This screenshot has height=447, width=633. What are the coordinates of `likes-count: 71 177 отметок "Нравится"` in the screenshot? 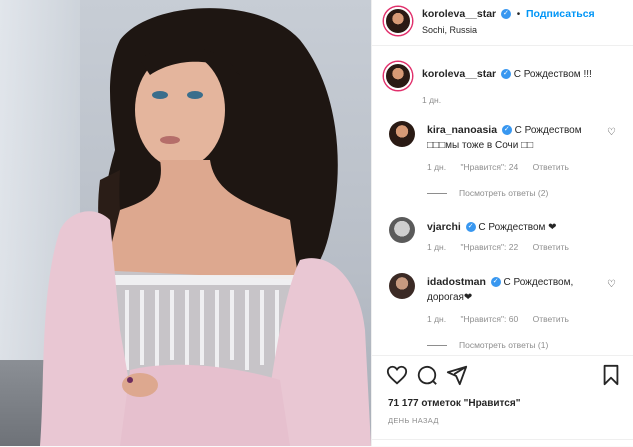 It's located at (454, 403).